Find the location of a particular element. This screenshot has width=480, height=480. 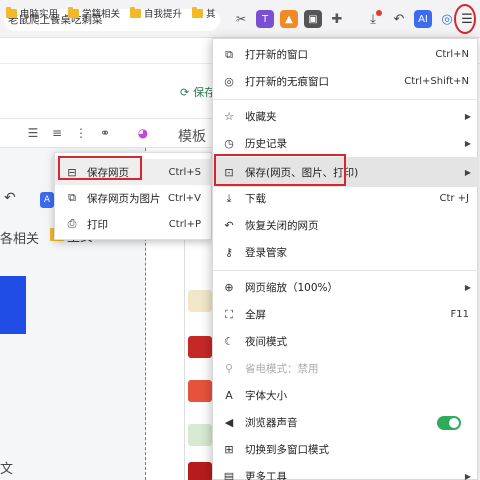

new-window-icon: ⧉ is located at coordinates (229, 54).